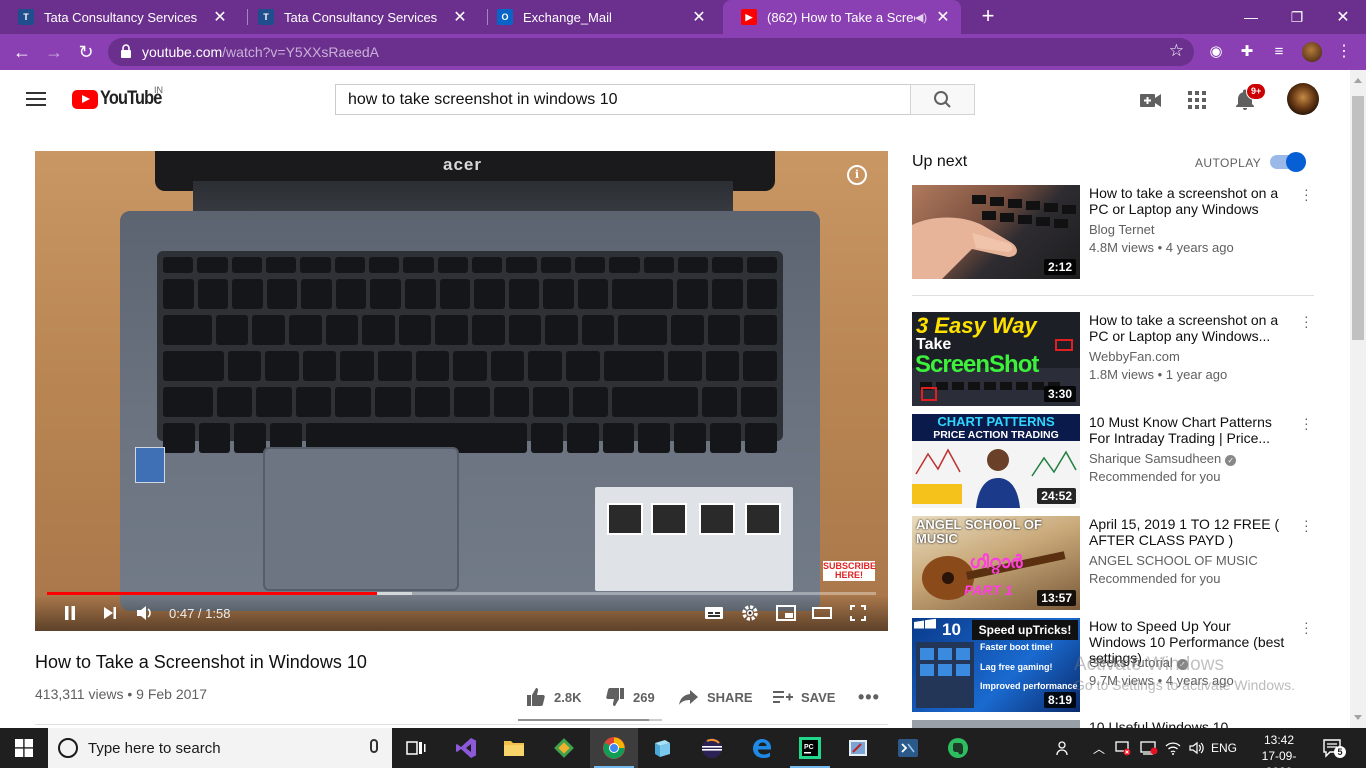 The height and width of the screenshot is (780, 1366). Describe the element at coordinates (1358, 717) in the screenshot. I see `scroll-down-arrow` at that location.